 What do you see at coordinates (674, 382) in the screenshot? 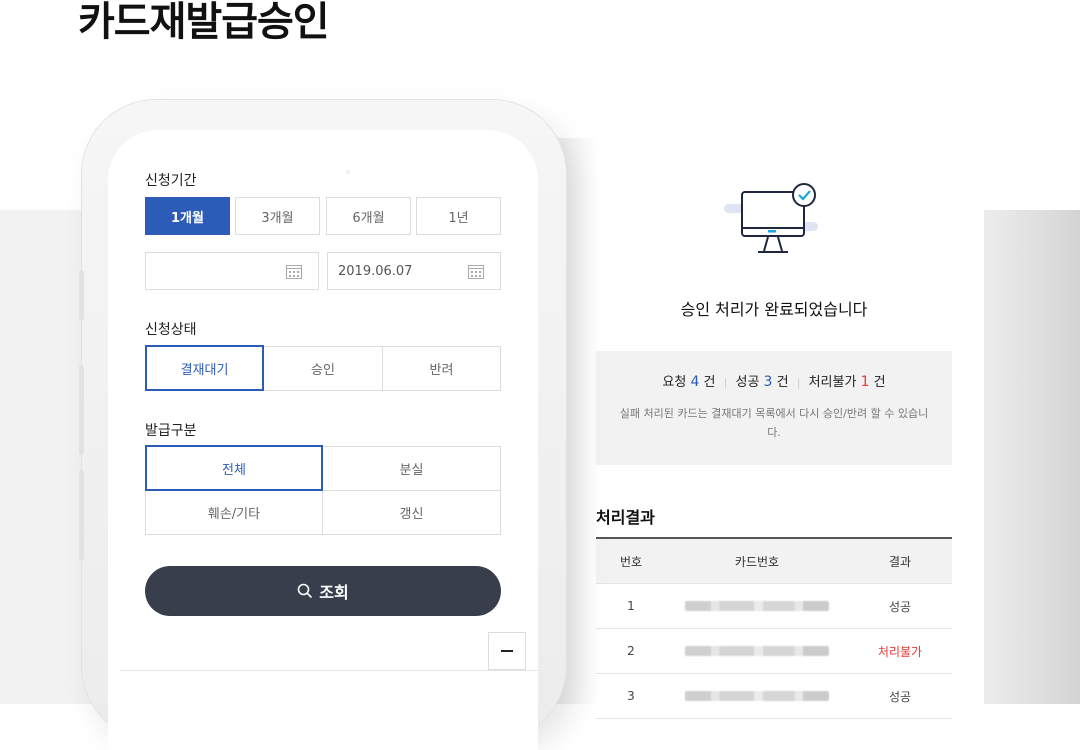
I see `request-label: 요청` at bounding box center [674, 382].